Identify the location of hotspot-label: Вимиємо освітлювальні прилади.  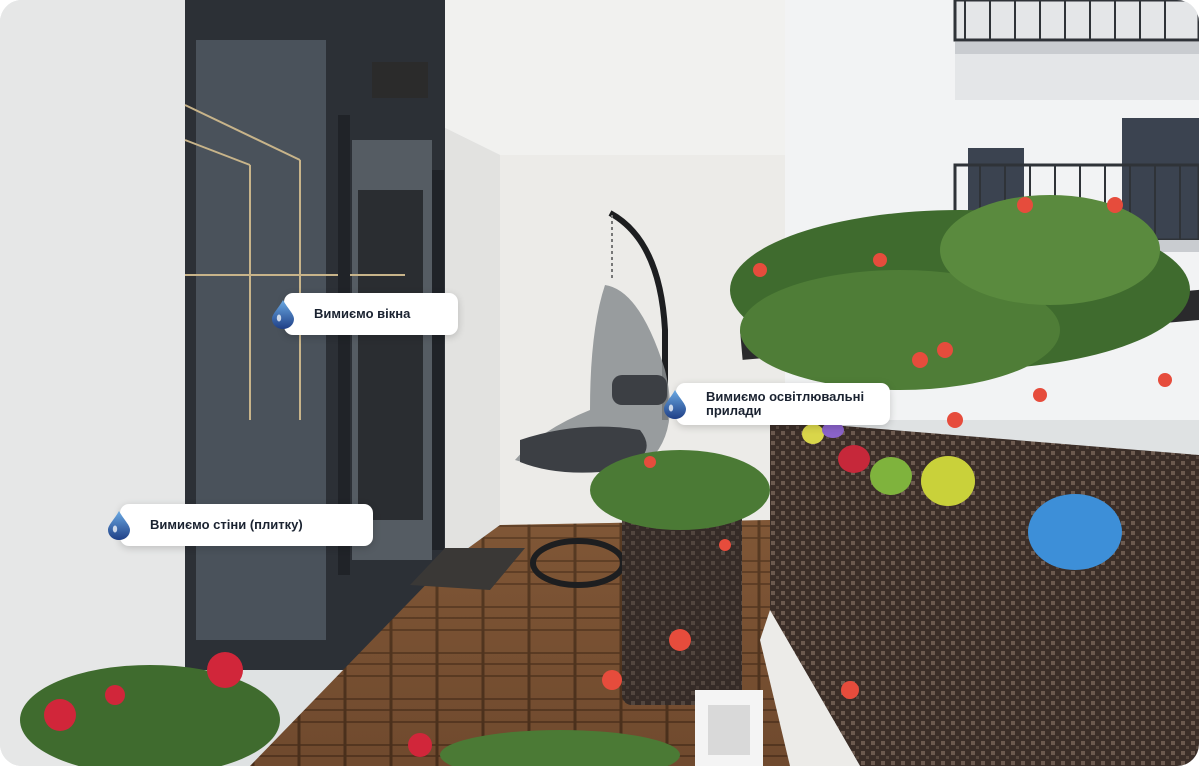
(785, 403).